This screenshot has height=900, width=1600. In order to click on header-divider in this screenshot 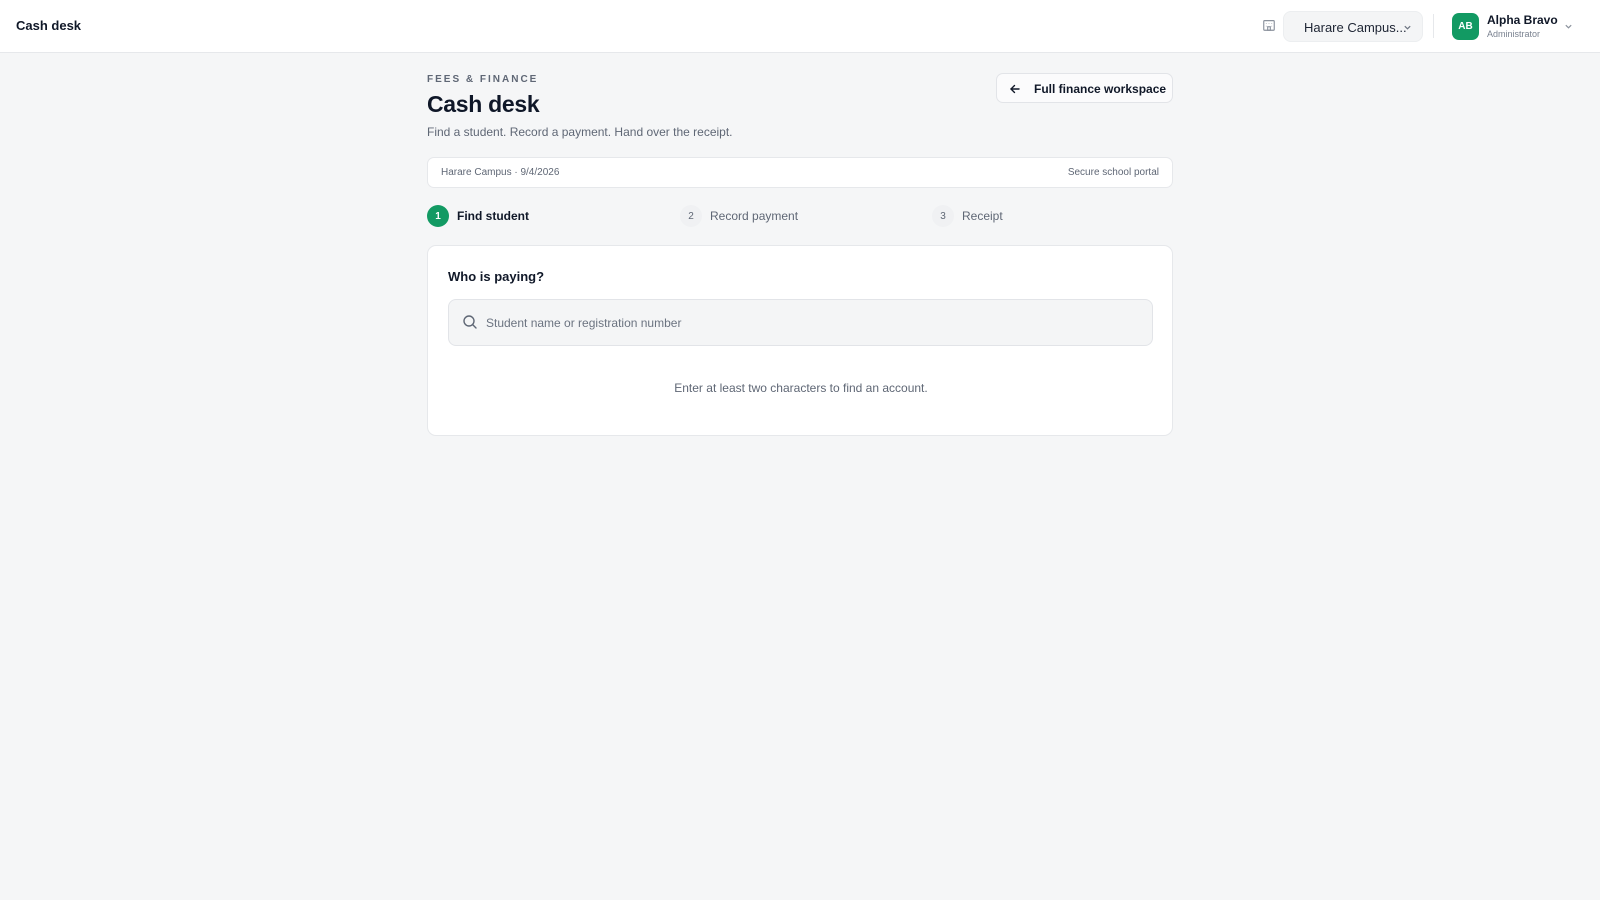, I will do `click(1433, 26)`.